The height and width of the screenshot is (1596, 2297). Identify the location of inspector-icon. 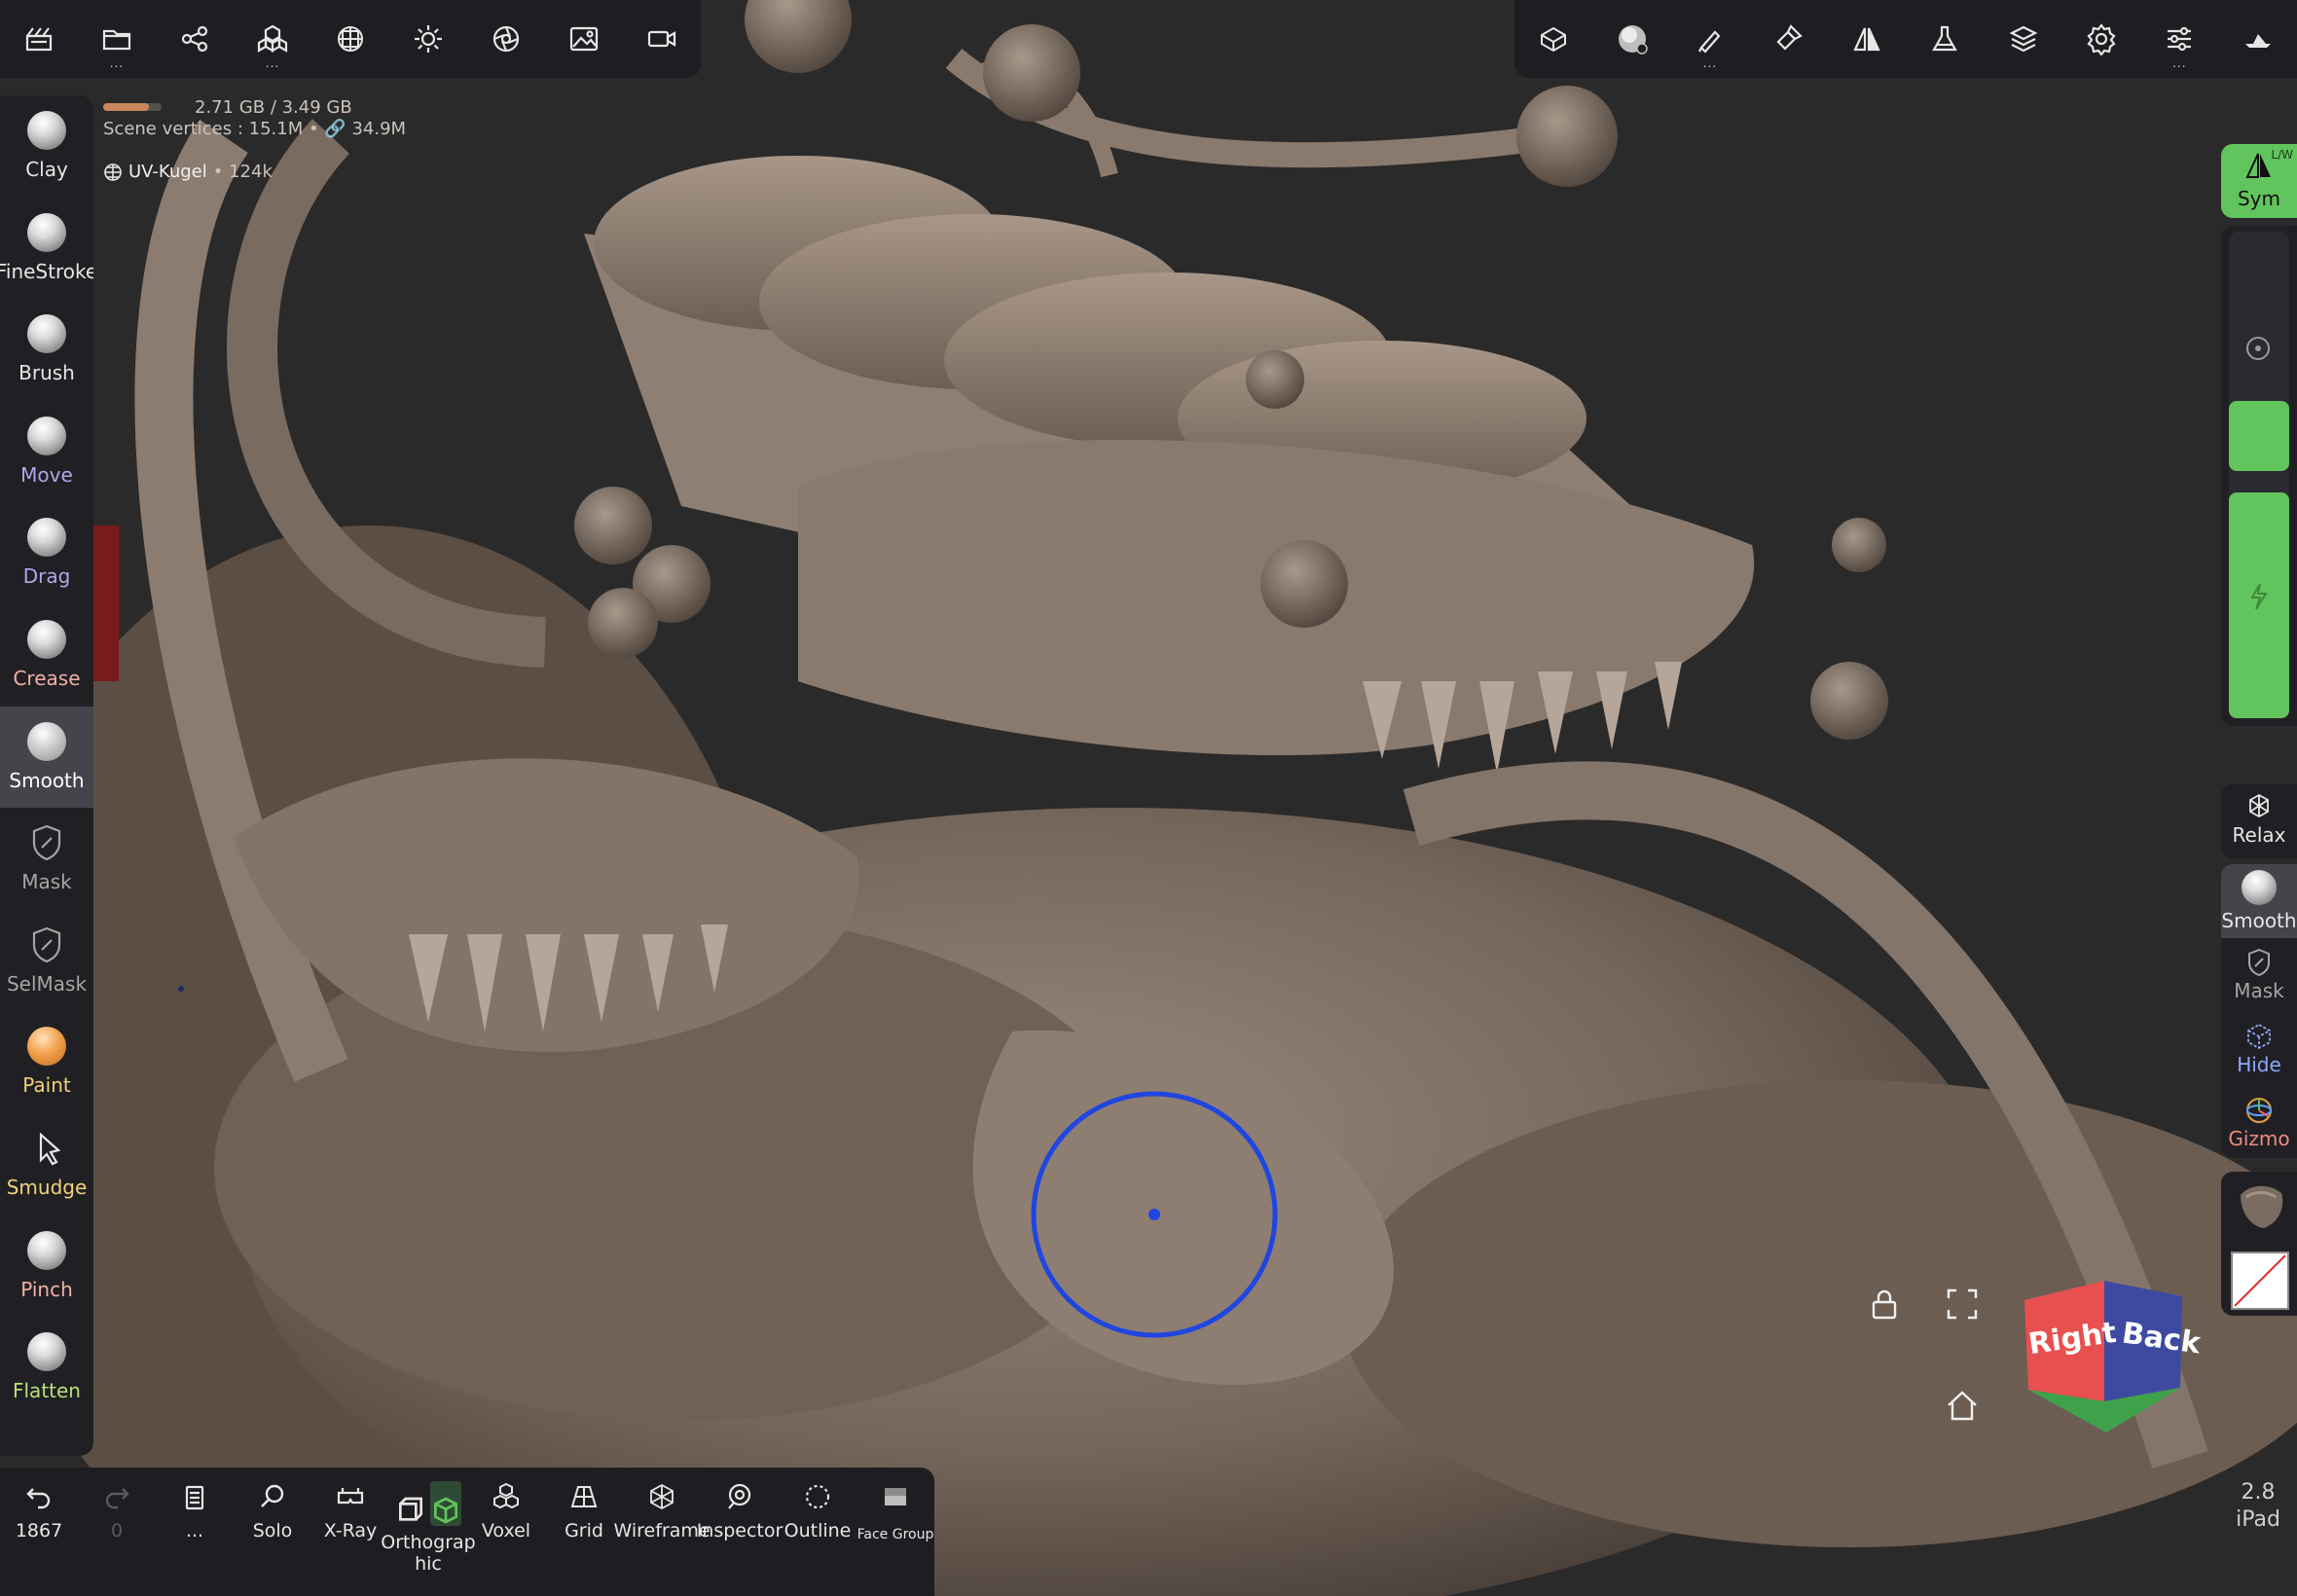
(739, 1490).